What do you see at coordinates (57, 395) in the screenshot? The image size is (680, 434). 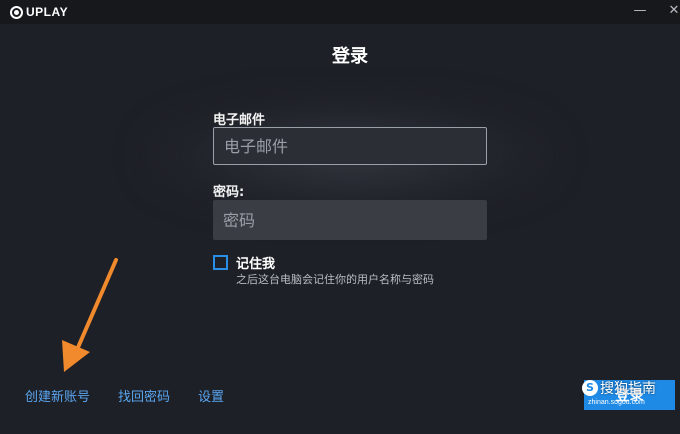 I see `create-account-link: 创建新账号` at bounding box center [57, 395].